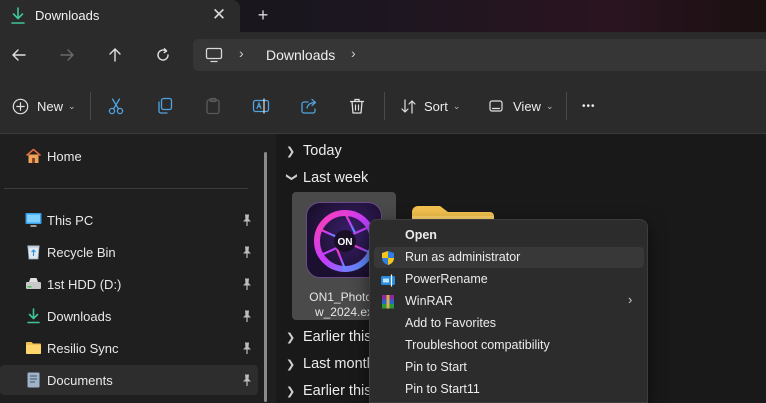  I want to click on group-label: Today, so click(322, 151).